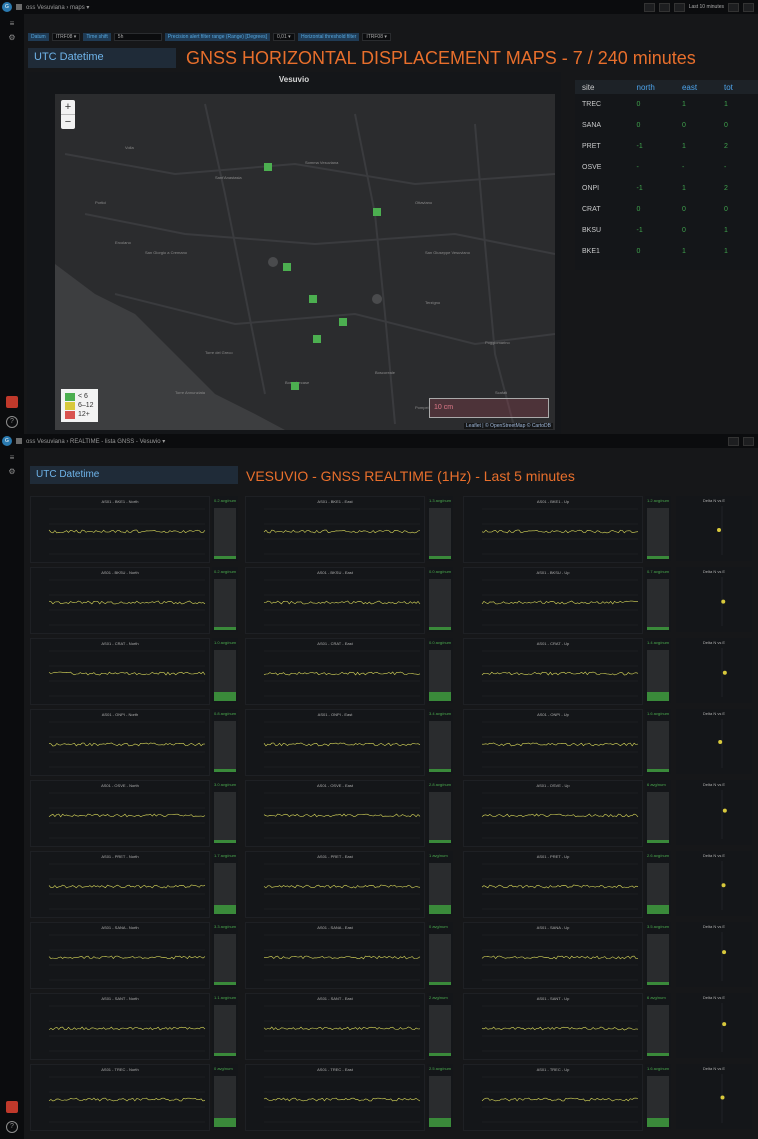  Describe the element at coordinates (225, 741) in the screenshot. I see `bar-gauge-panel: 0.8 avg/num` at that location.